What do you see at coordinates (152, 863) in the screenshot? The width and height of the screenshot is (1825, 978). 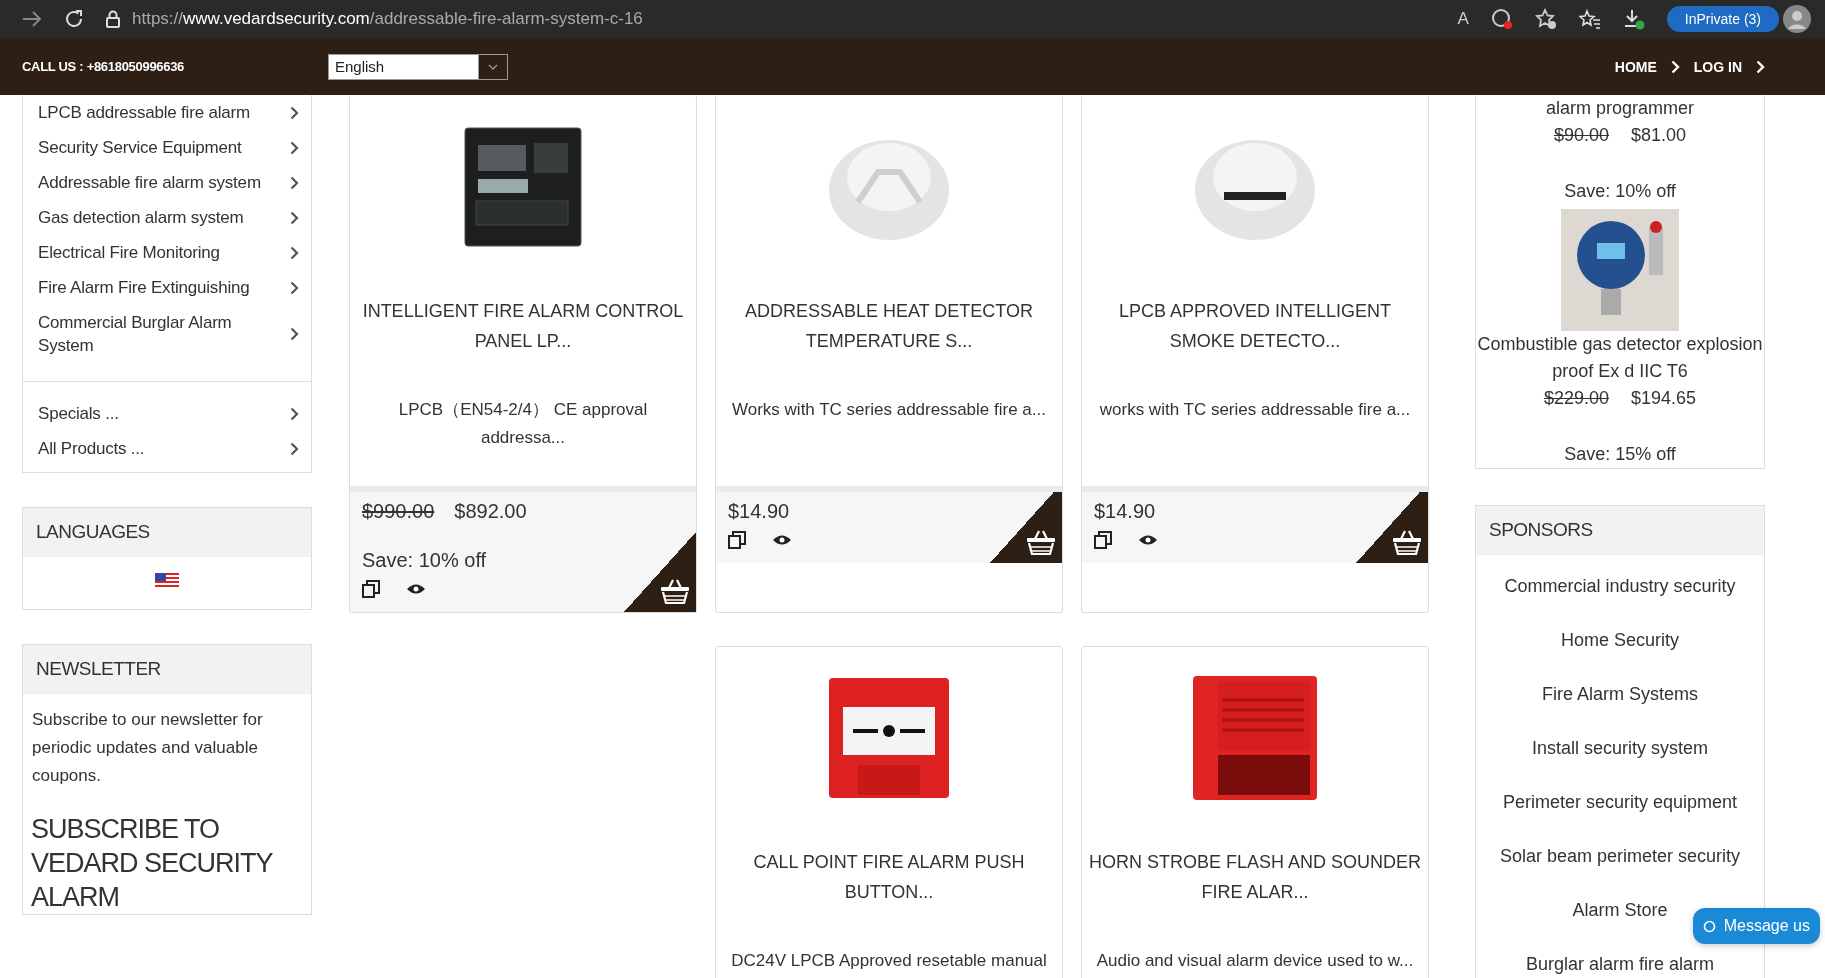 I see `newsletter-heading: SUBSCRIBE TO VEDARD SECURITY ALARM` at bounding box center [152, 863].